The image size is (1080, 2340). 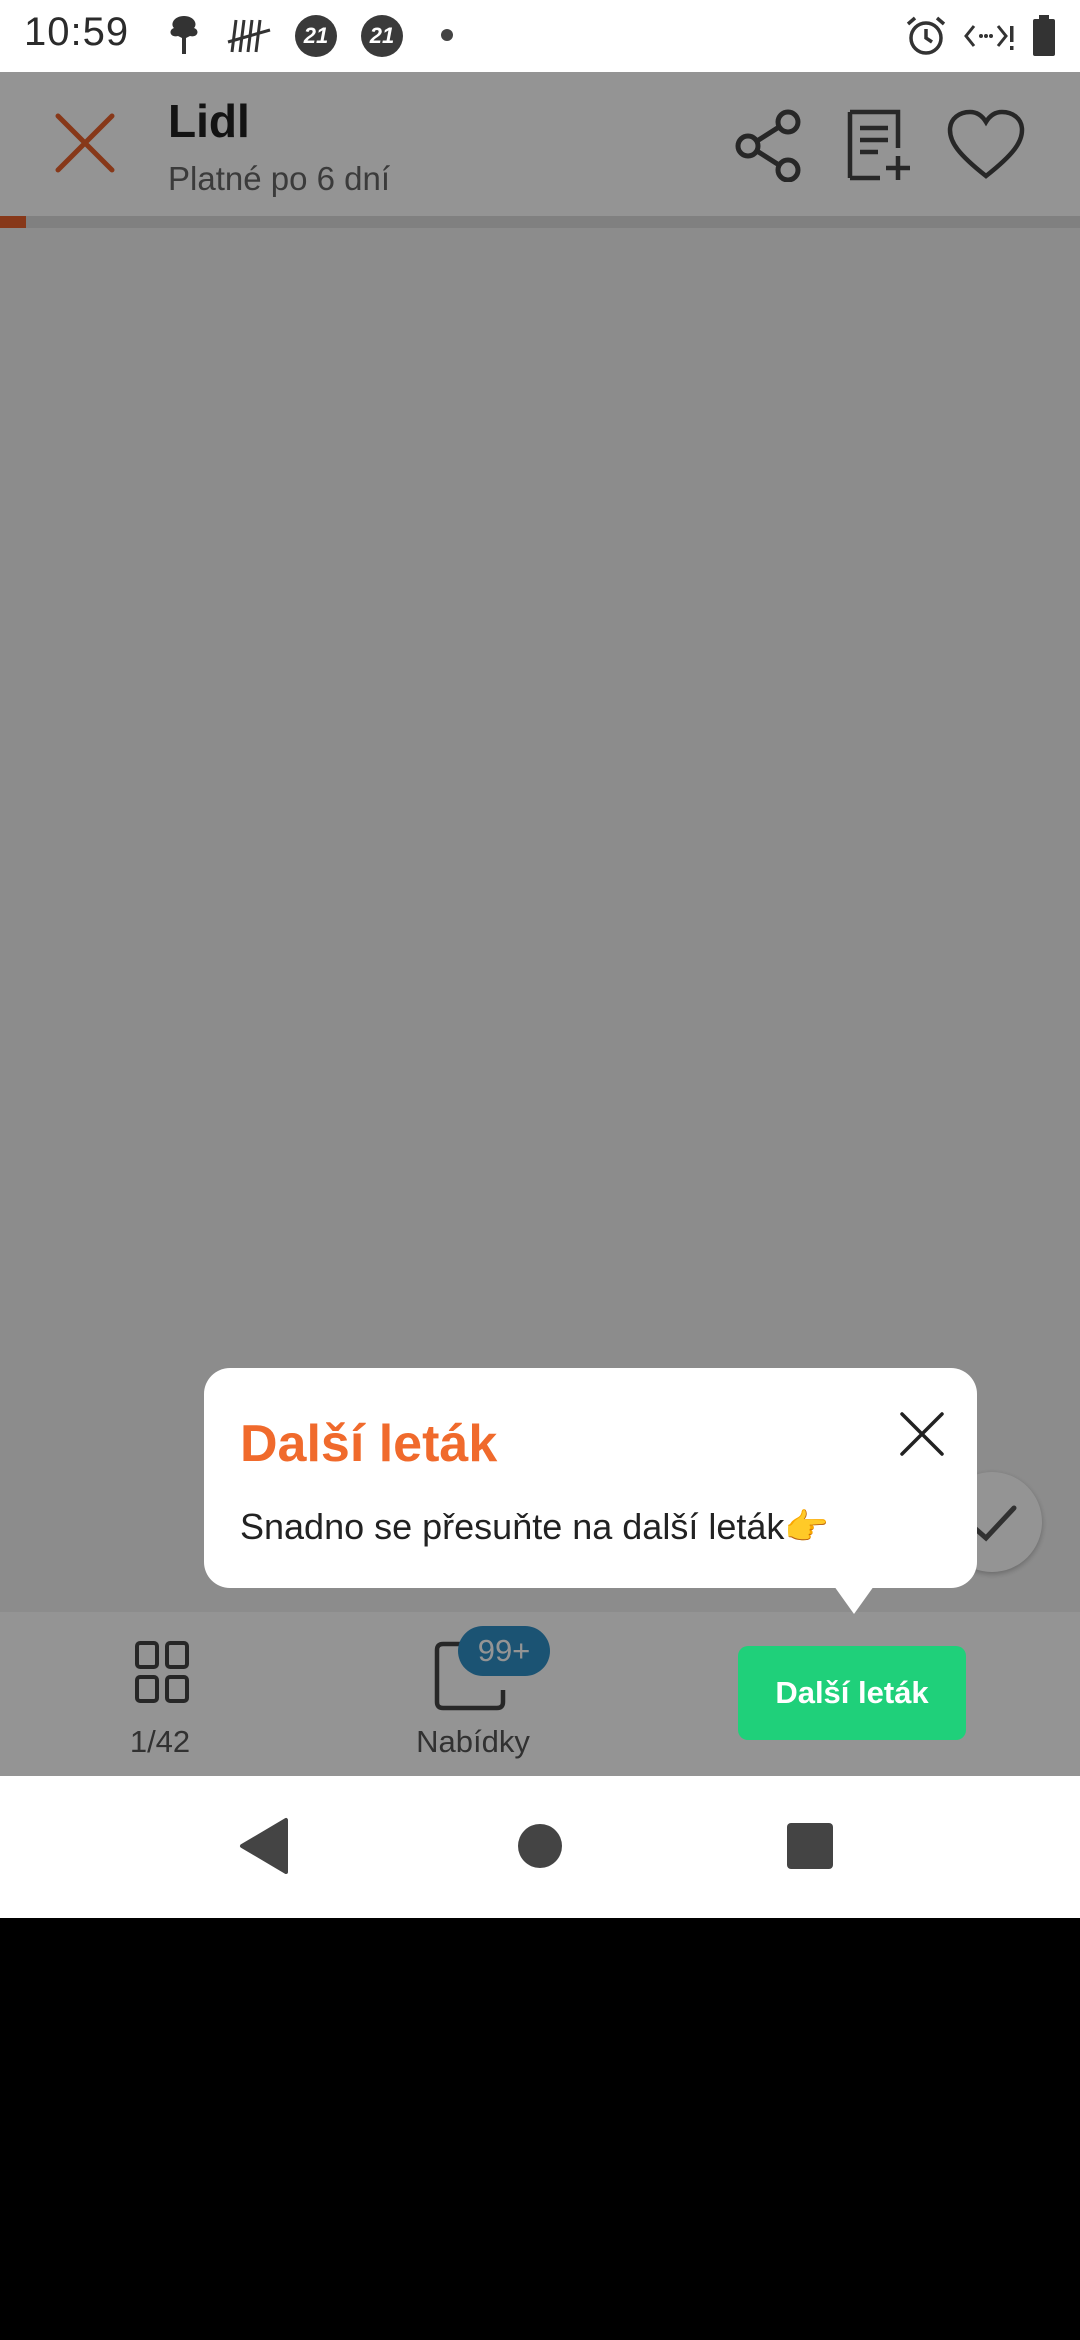 I want to click on pages-grid-button: 1/42, so click(x=160, y=1694).